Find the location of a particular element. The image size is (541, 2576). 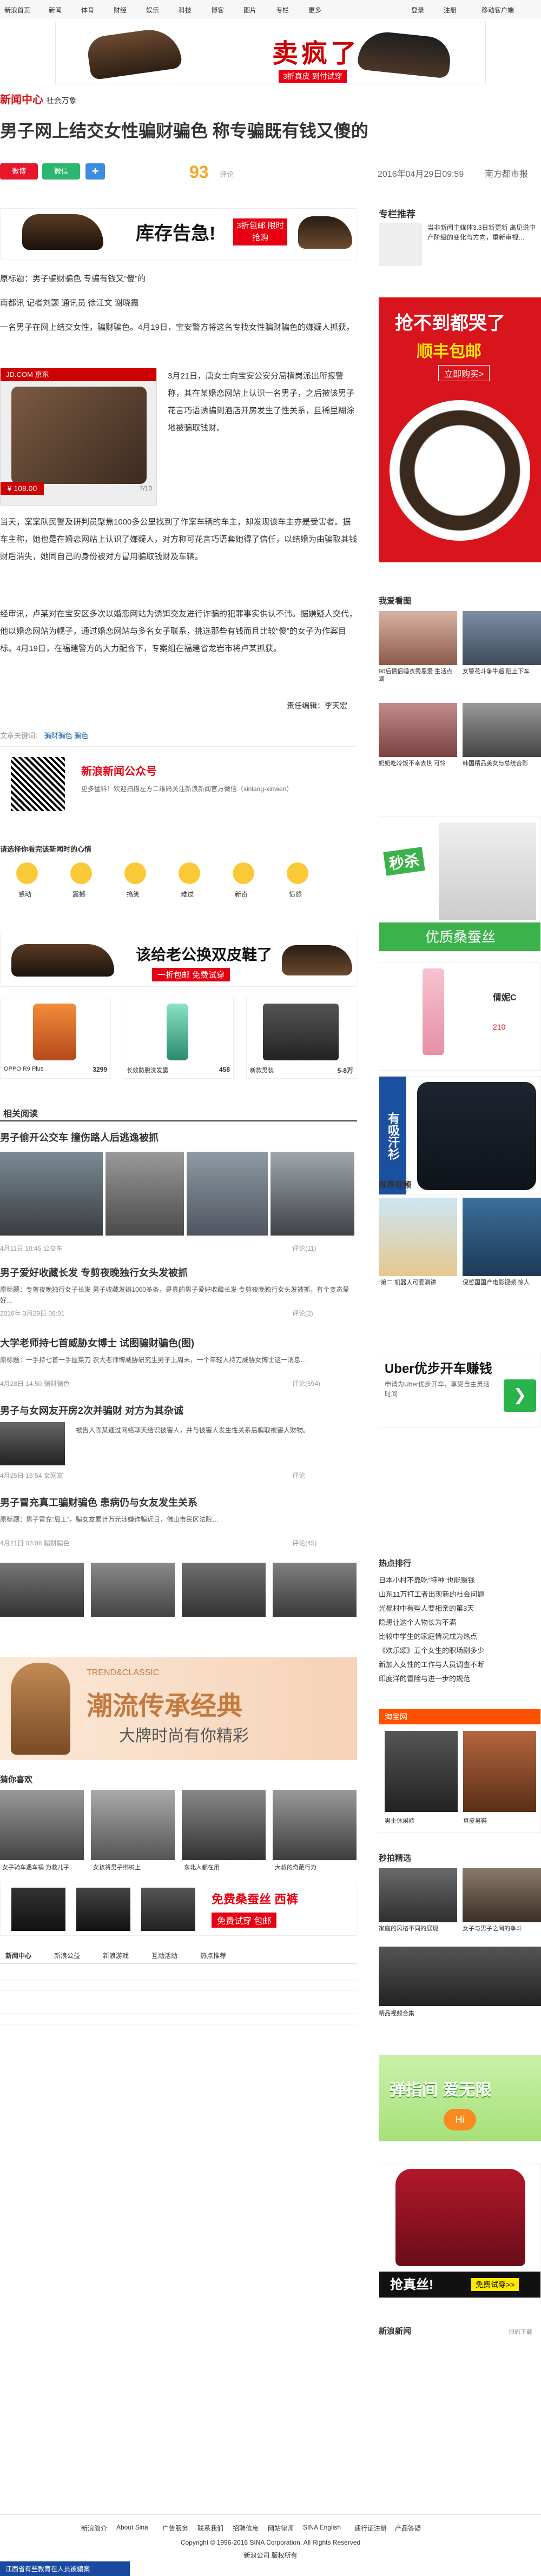

bottom-ad: 江西省有些教育在人员被骗案 is located at coordinates (65, 2568).